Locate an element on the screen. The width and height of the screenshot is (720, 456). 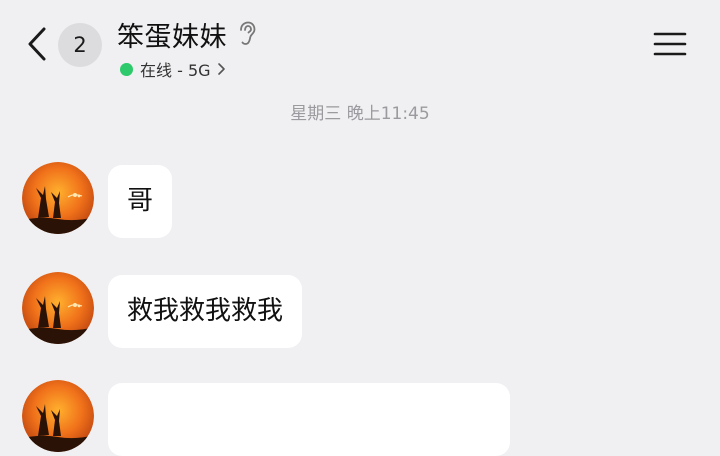
message-row is located at coordinates (266, 418).